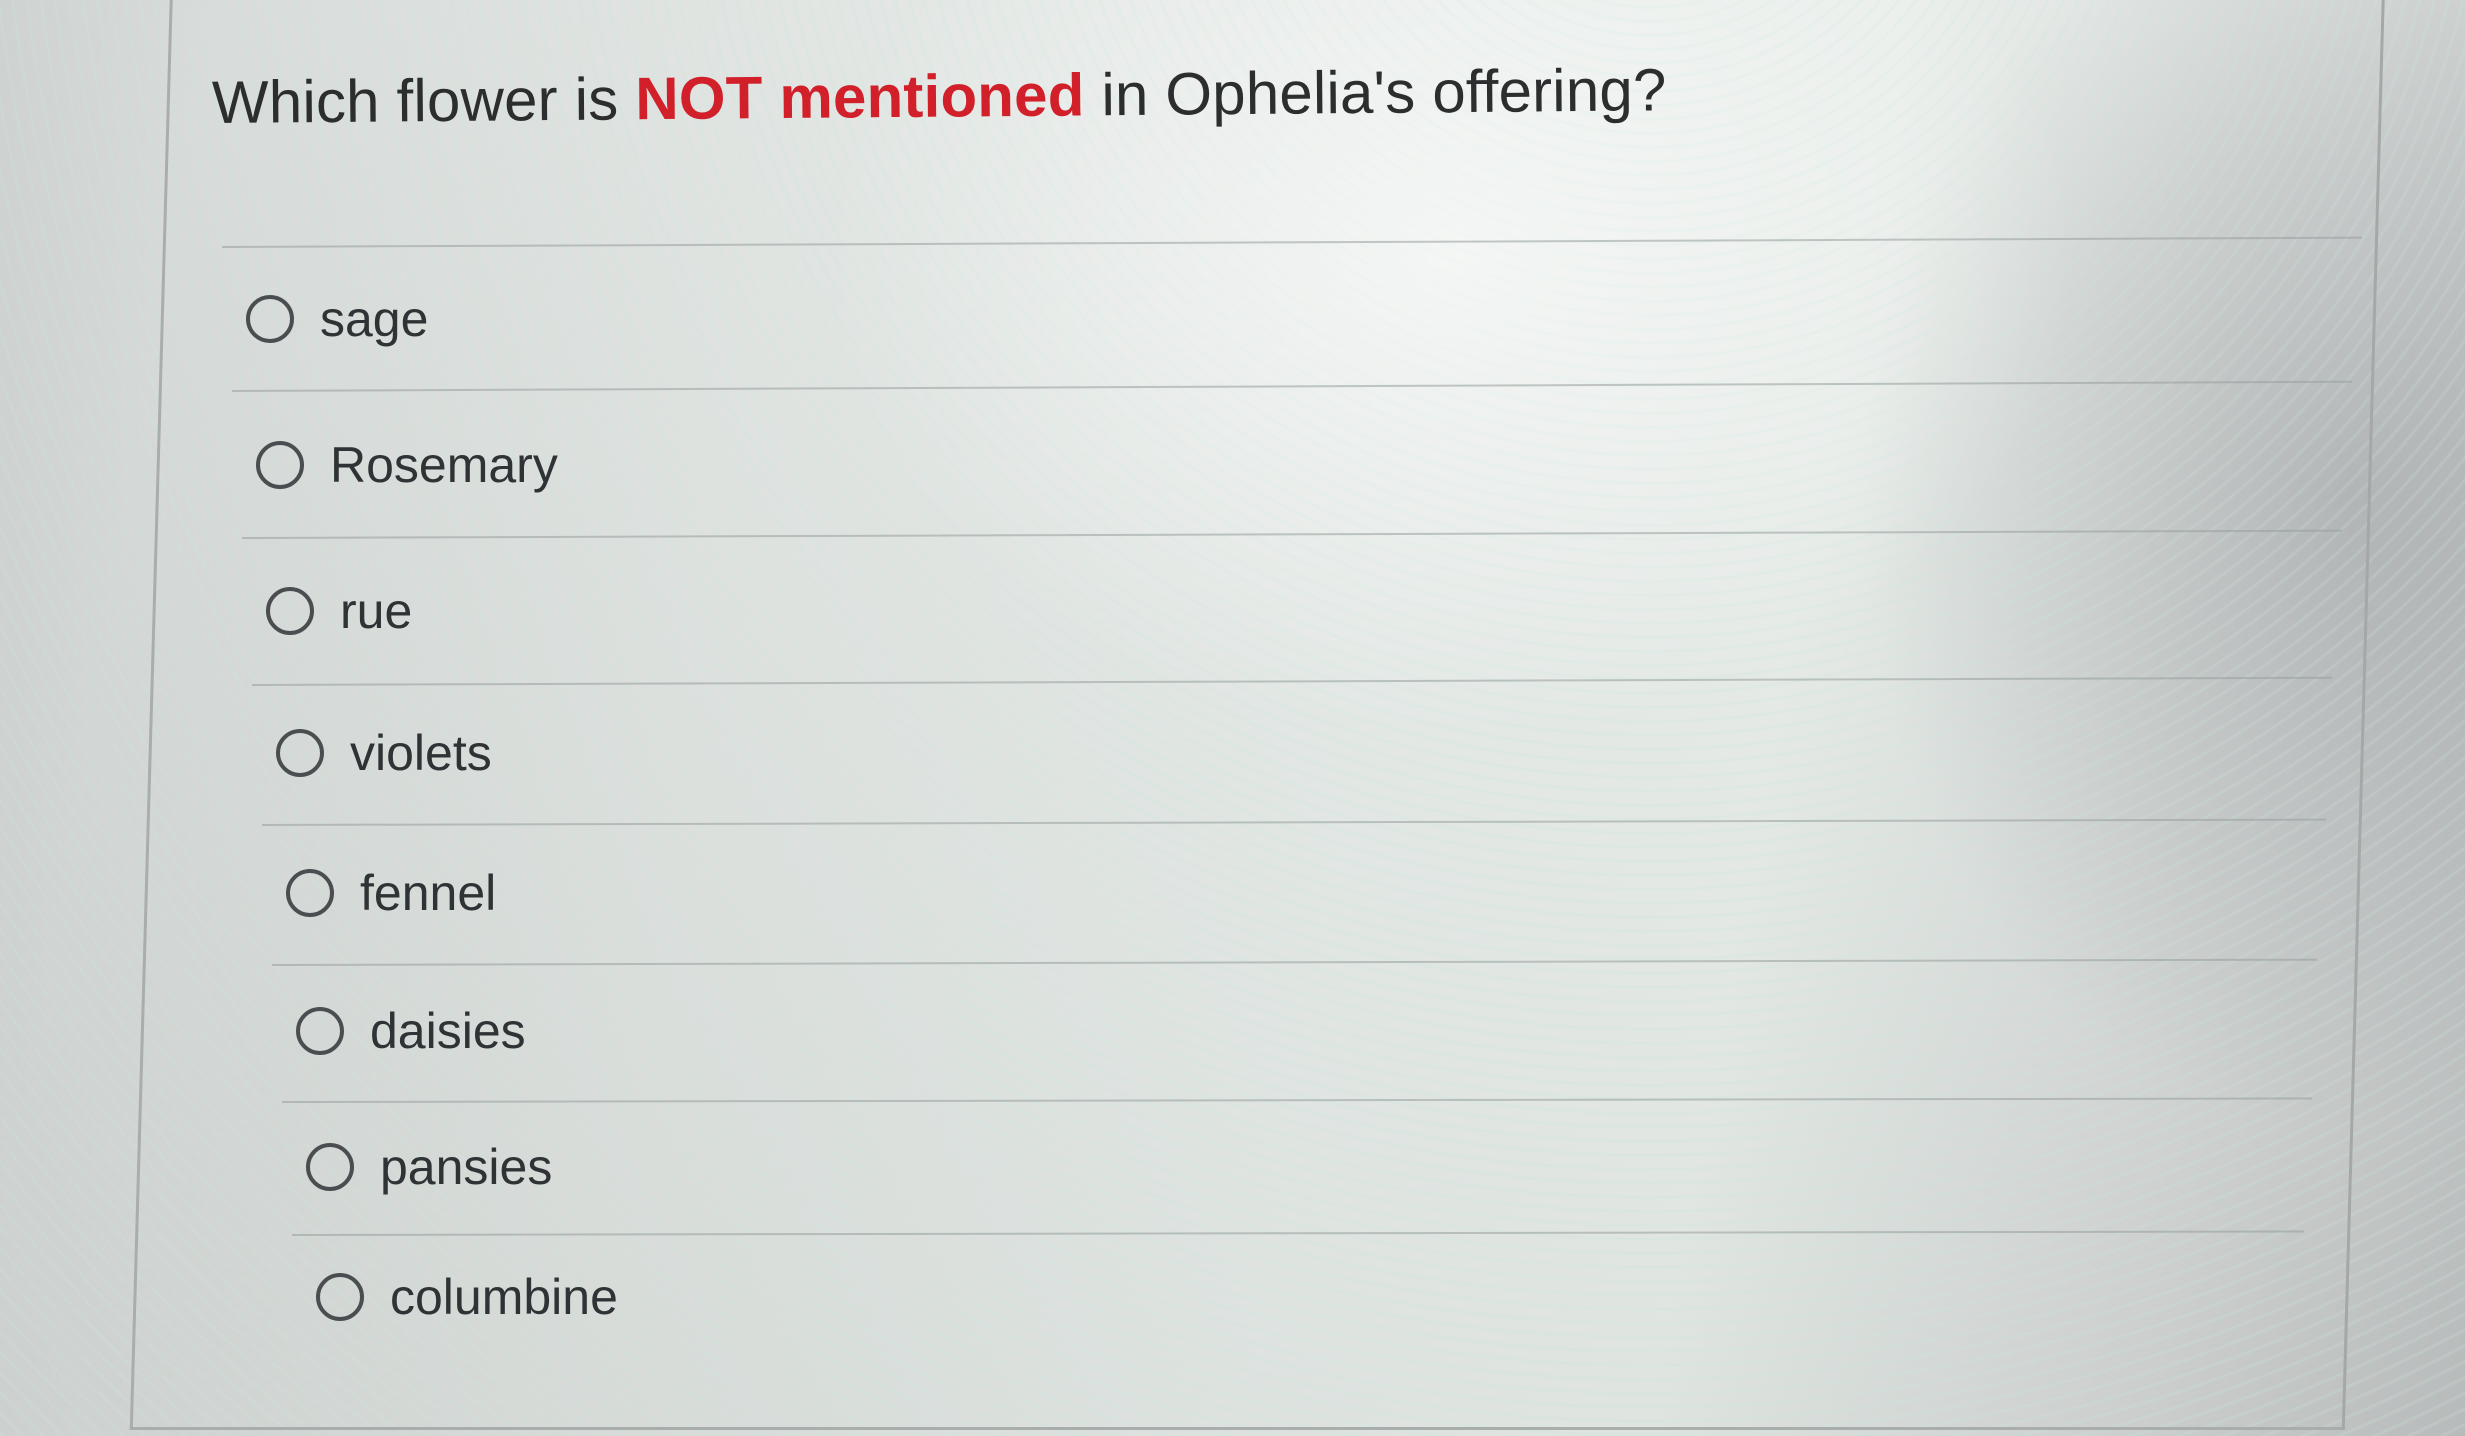 Image resolution: width=2465 pixels, height=1436 pixels. I want to click on option-label: violets, so click(421, 753).